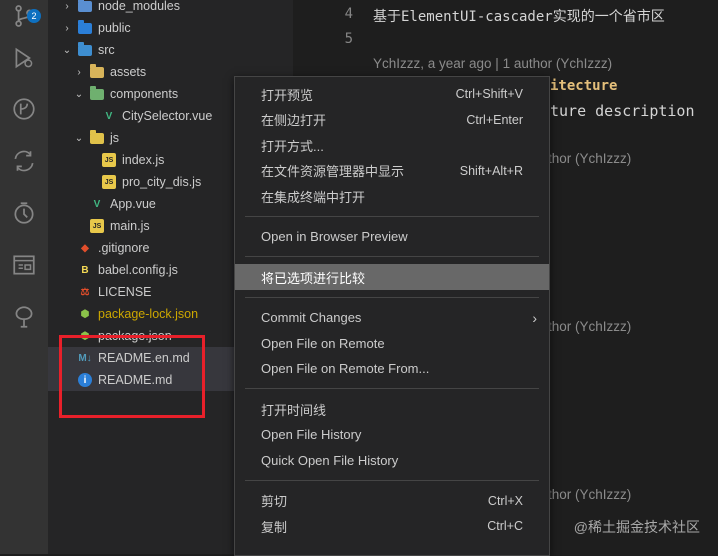 The height and width of the screenshot is (556, 718). I want to click on menu-item-label: 打开预览, so click(287, 95).